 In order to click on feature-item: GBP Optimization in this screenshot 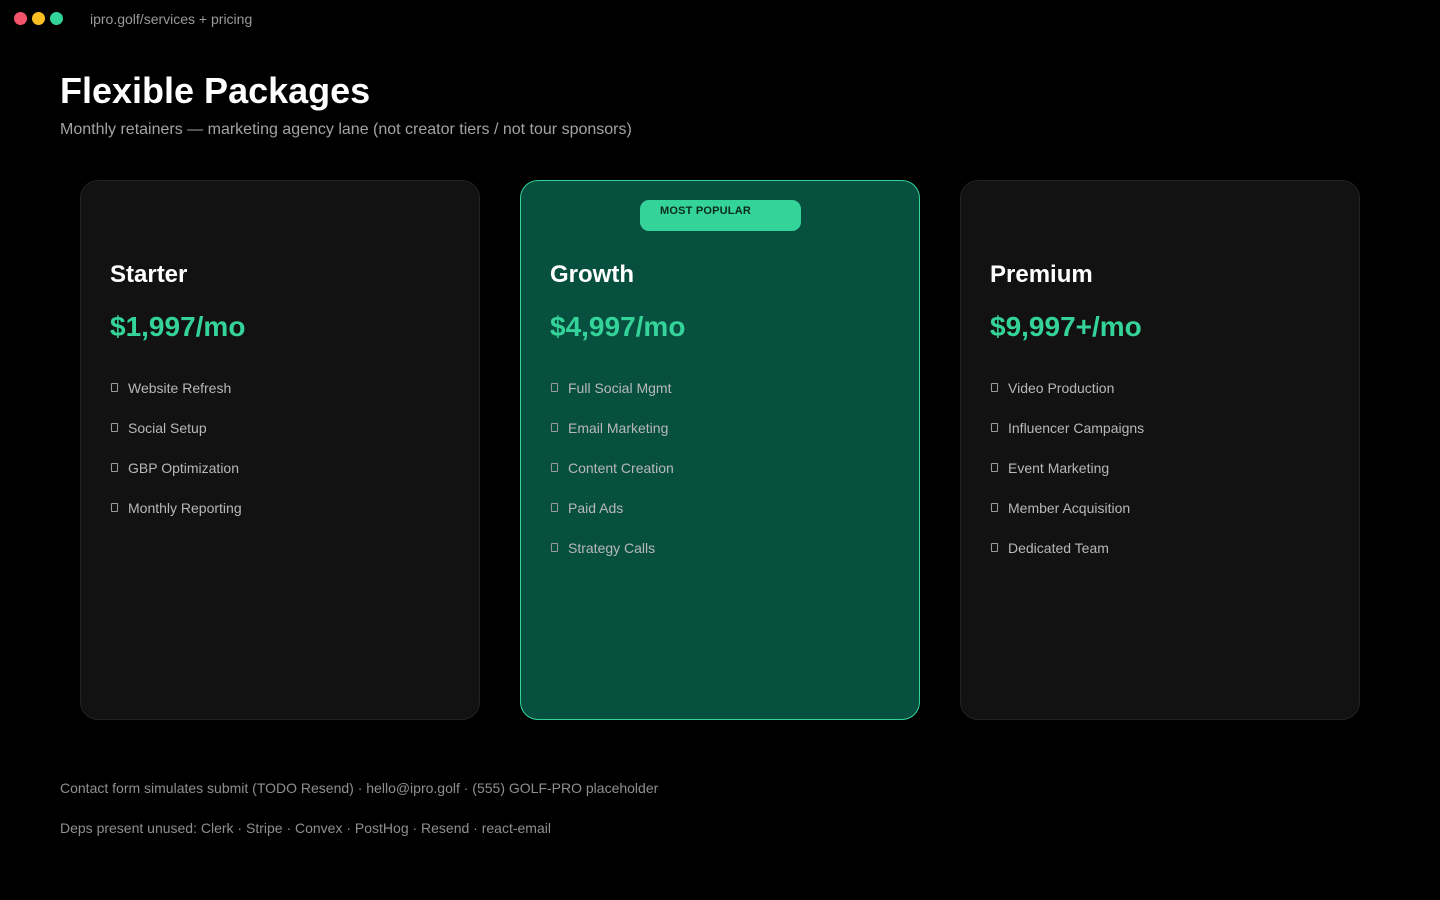, I will do `click(176, 479)`.